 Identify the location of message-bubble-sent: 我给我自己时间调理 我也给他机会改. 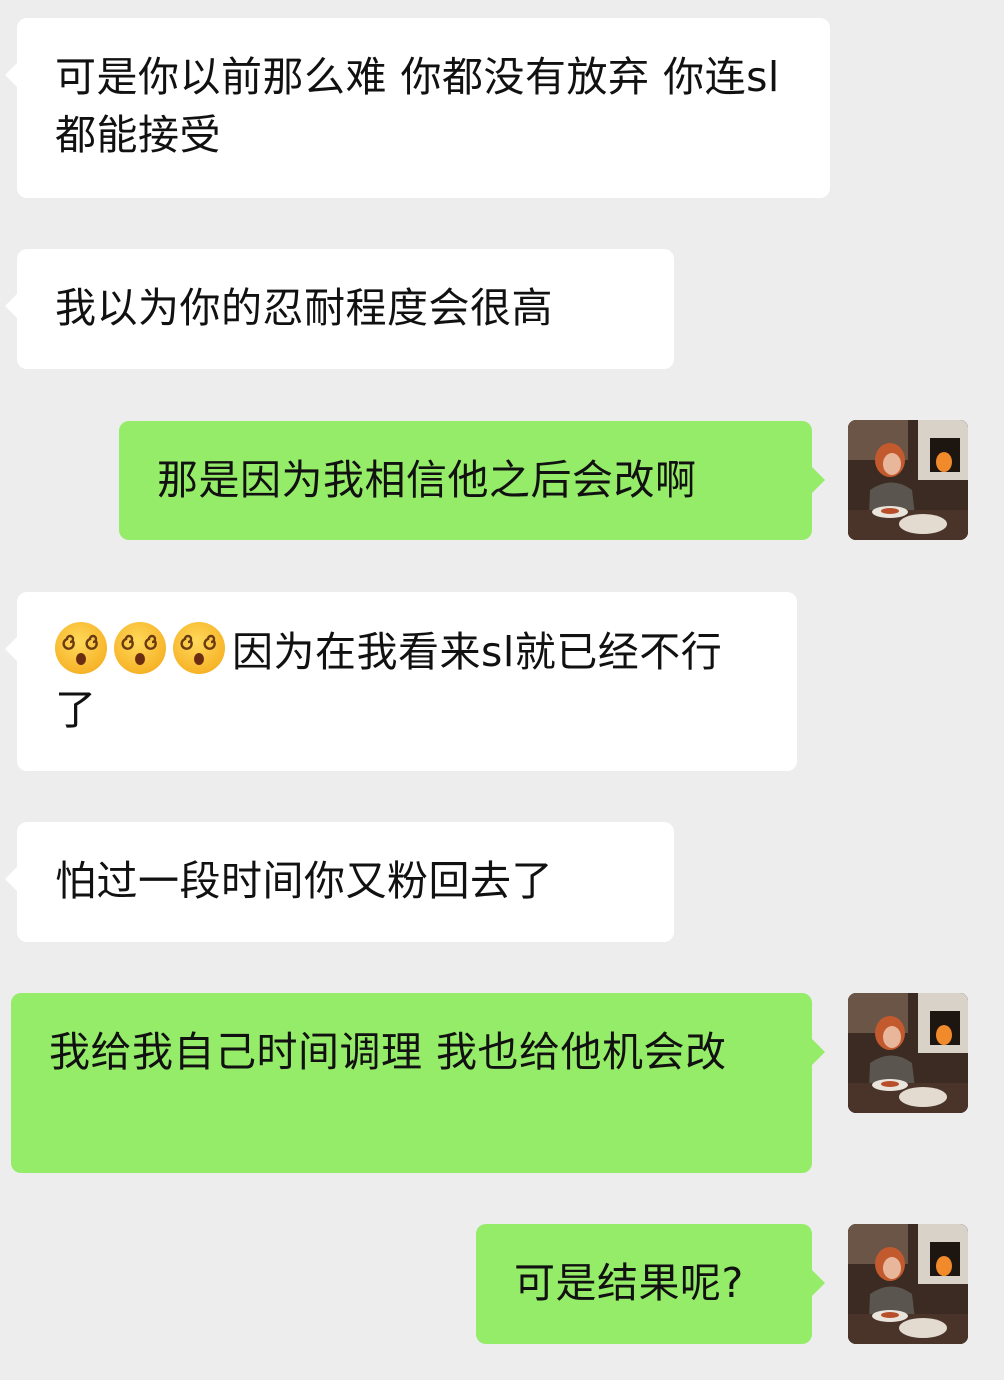
(418, 1083).